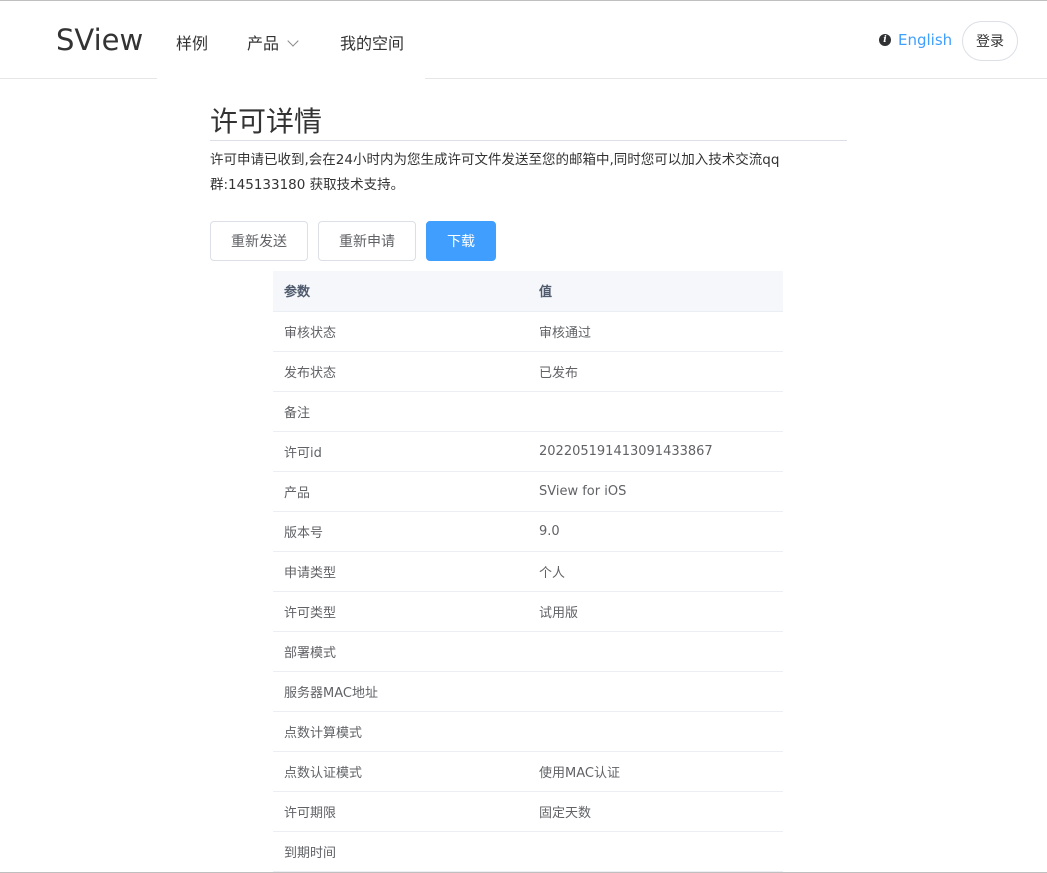  Describe the element at coordinates (291, 79) in the screenshot. I see `active-menu-underline-gap` at that location.